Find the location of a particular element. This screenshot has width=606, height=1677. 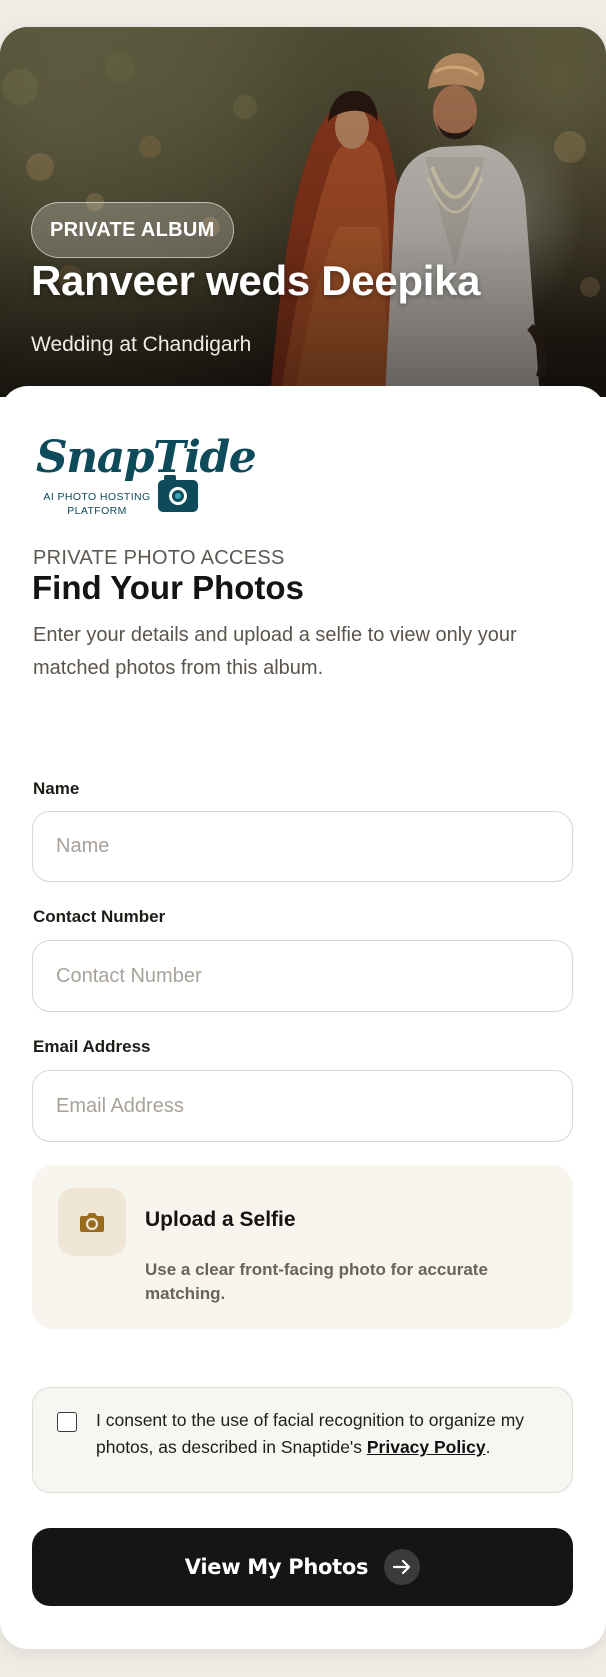

logo-wordmark: SnapTide is located at coordinates (146, 457).